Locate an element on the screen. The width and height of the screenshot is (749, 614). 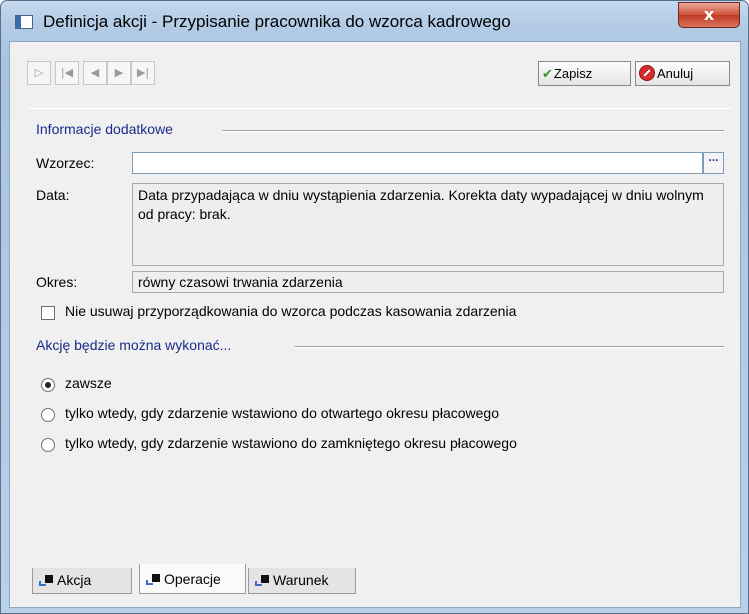
last-record-button: ▶| is located at coordinates (143, 73).